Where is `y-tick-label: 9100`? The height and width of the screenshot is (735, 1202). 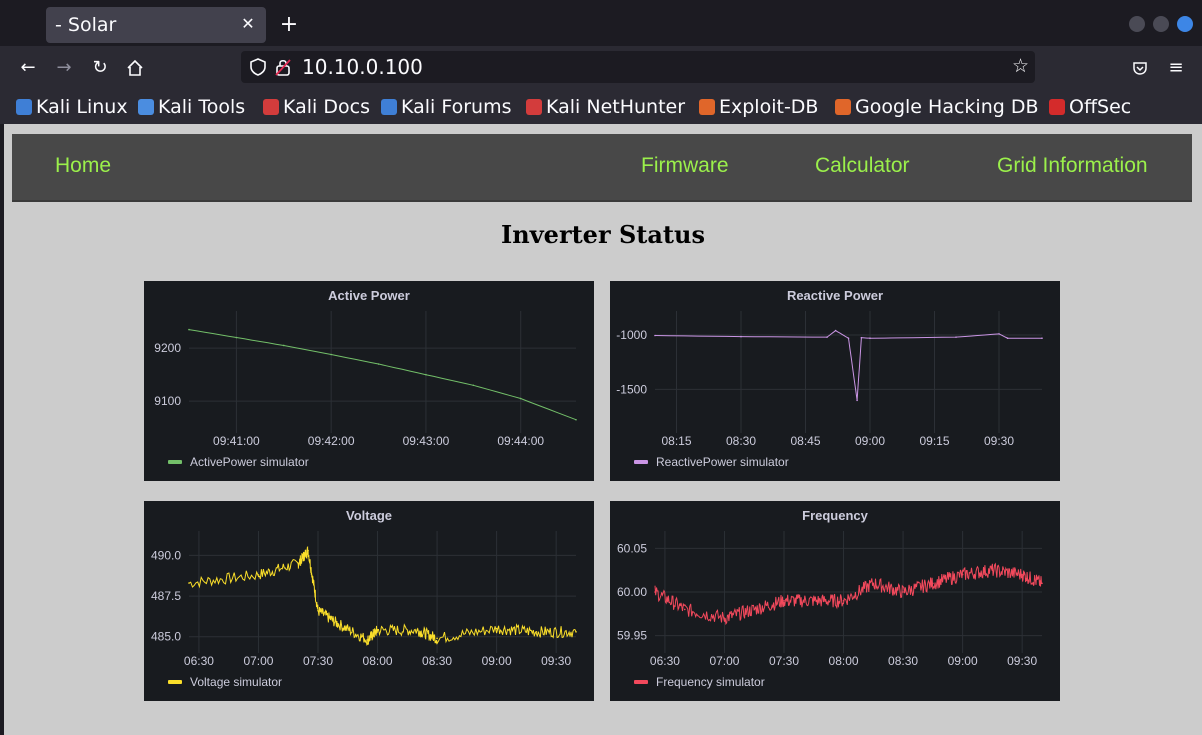 y-tick-label: 9100 is located at coordinates (167, 401).